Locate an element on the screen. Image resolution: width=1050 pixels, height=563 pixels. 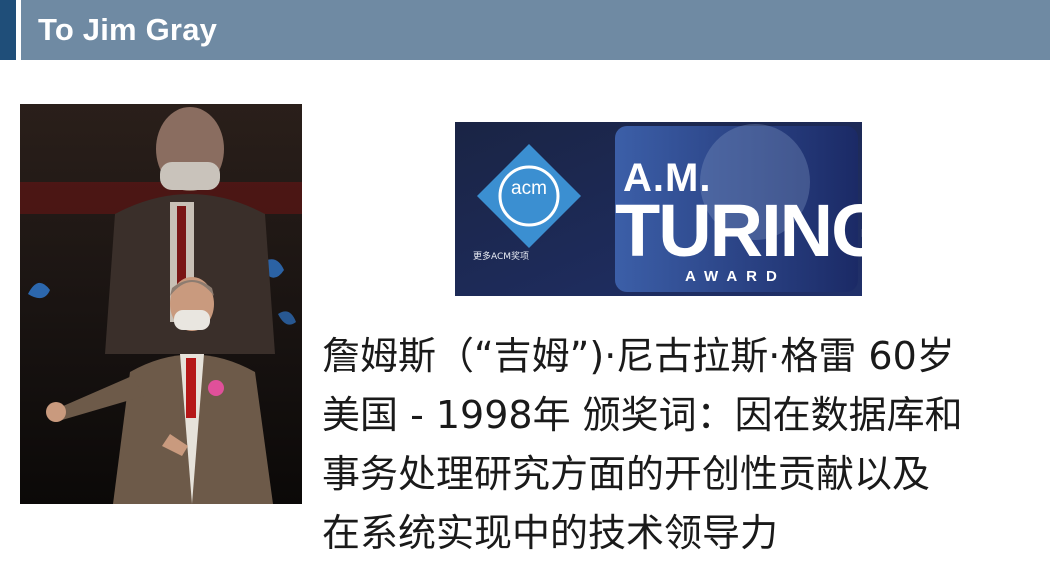
header-divider is located at coordinates (18, 30).